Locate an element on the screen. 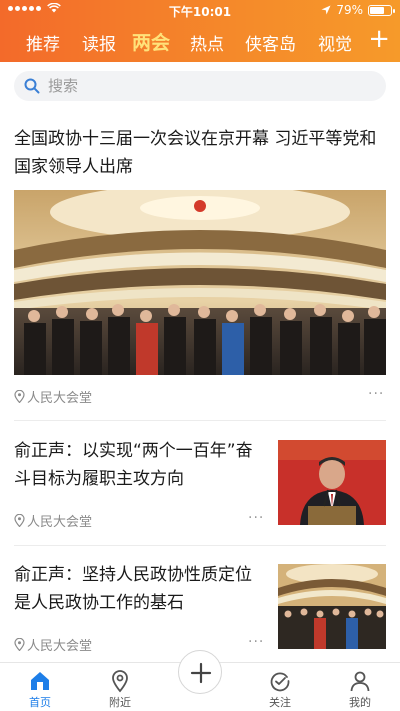  tab-hot: 热点 is located at coordinates (207, 42).